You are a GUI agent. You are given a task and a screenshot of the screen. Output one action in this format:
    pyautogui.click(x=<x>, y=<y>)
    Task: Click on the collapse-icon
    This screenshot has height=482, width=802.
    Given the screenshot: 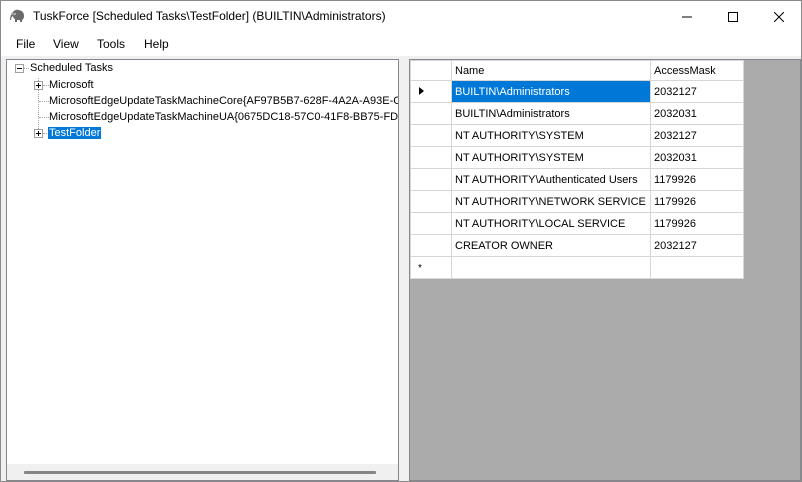 What is the action you would take?
    pyautogui.click(x=19, y=68)
    